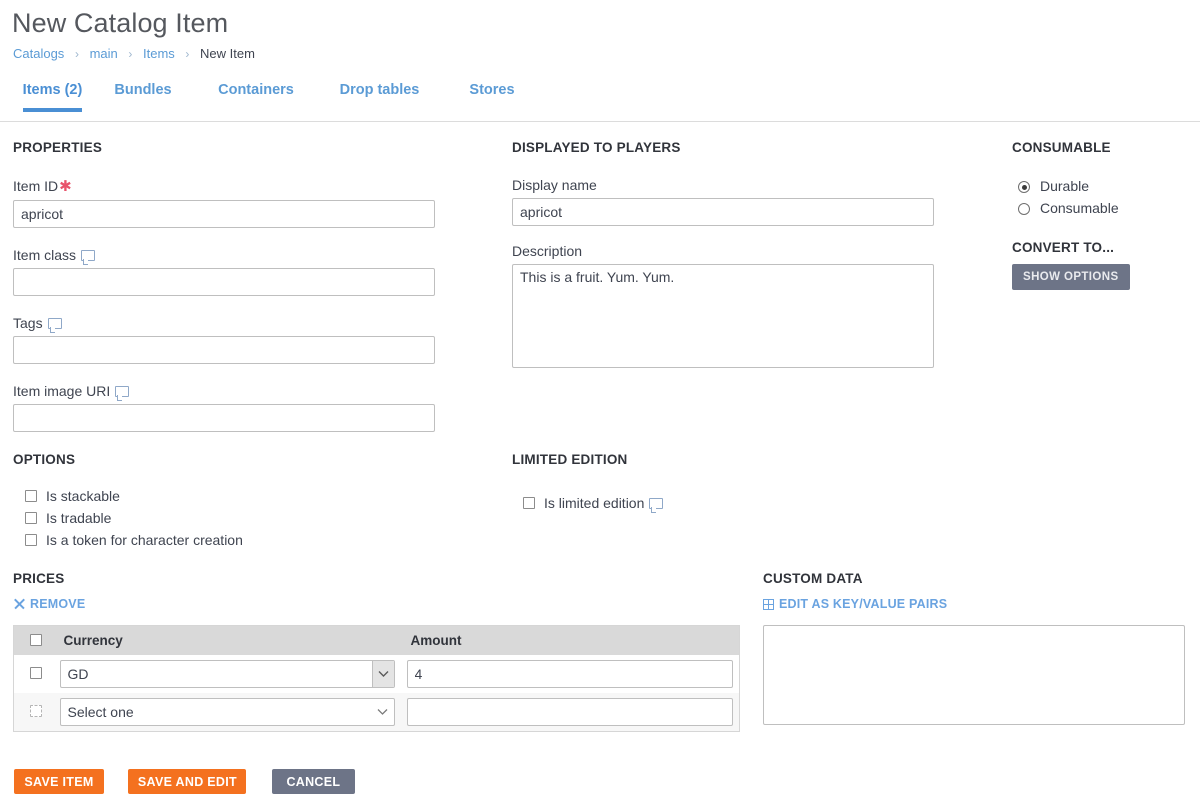 Image resolution: width=1200 pixels, height=805 pixels. I want to click on field-tags: Tags, so click(224, 339).